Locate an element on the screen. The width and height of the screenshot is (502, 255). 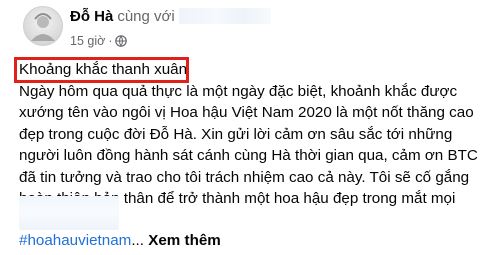
hashtag-link: #hoahauvietnam is located at coordinates (75, 240).